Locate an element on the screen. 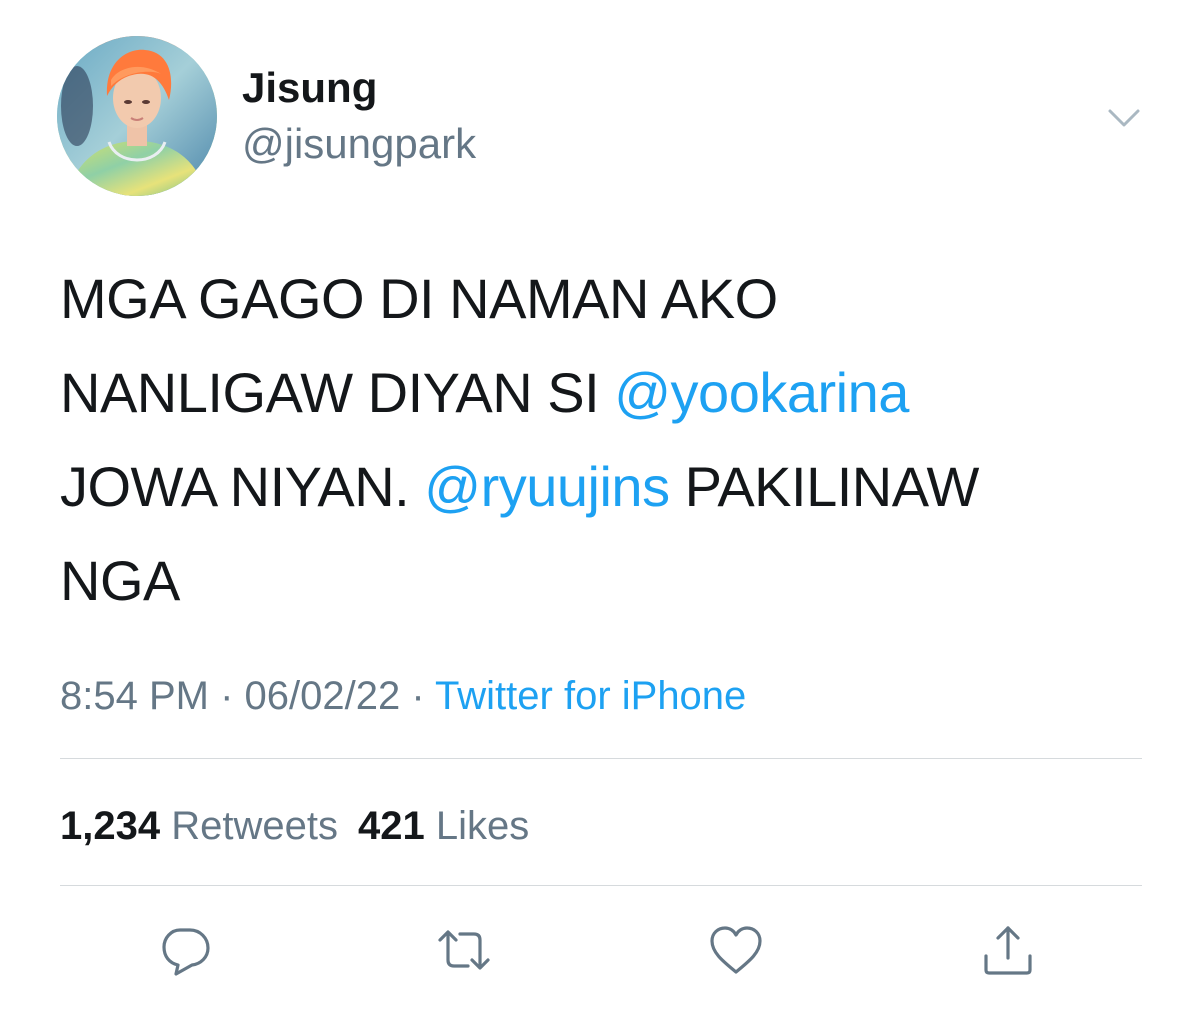 Image resolution: width=1200 pixels, height=1014 pixels. tweet-date: 06/02/22 is located at coordinates (322, 696).